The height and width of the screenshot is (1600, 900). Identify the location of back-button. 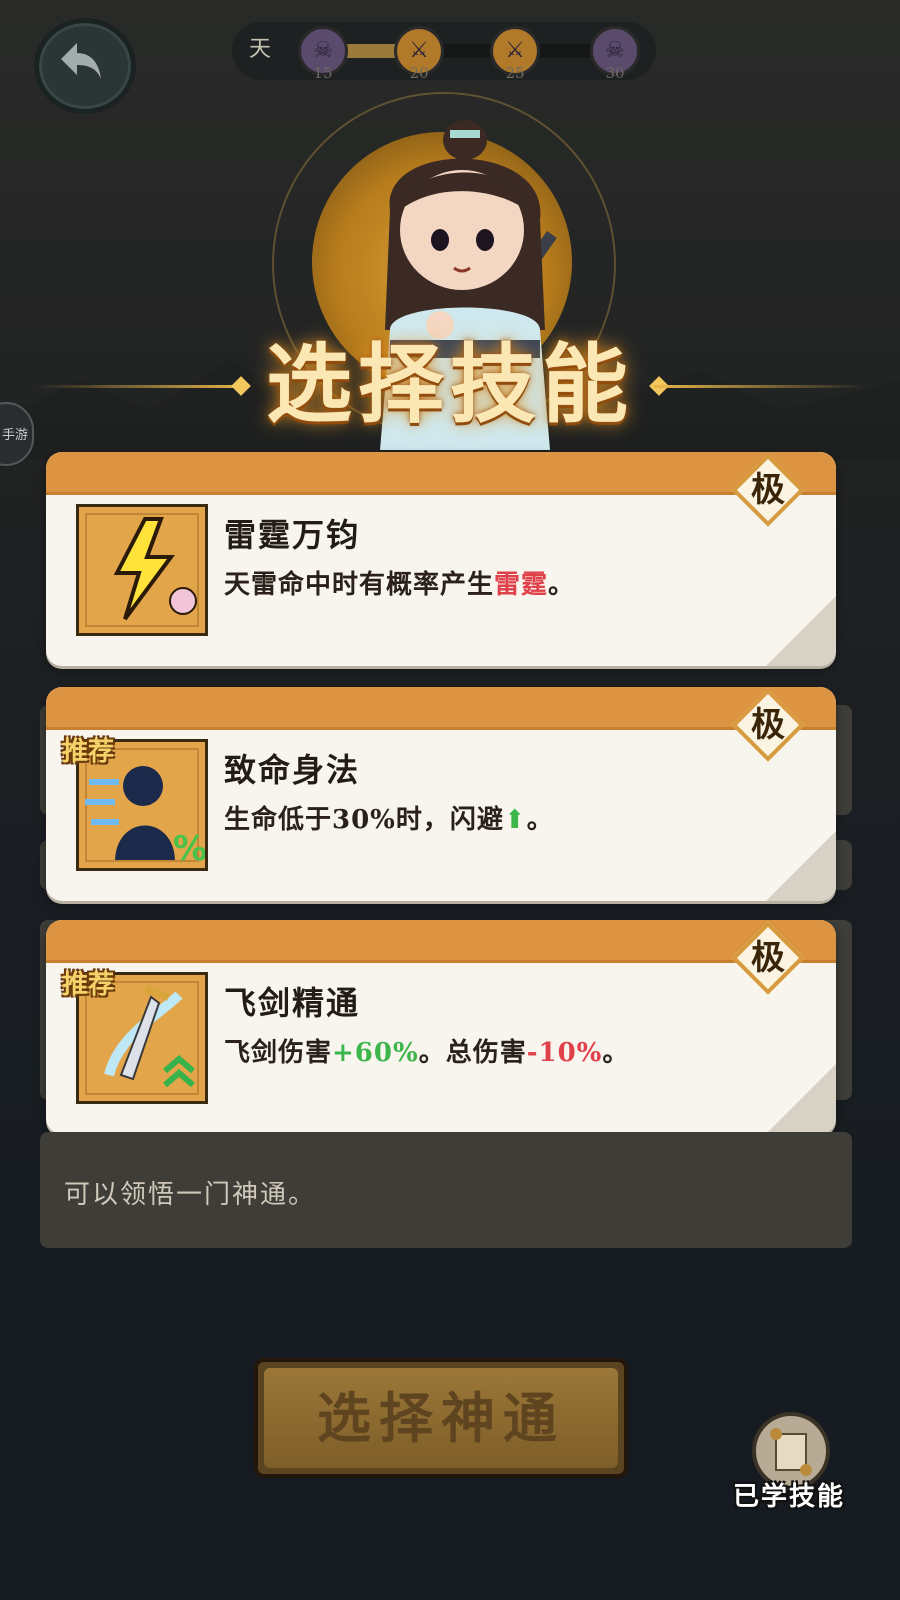
(85, 66).